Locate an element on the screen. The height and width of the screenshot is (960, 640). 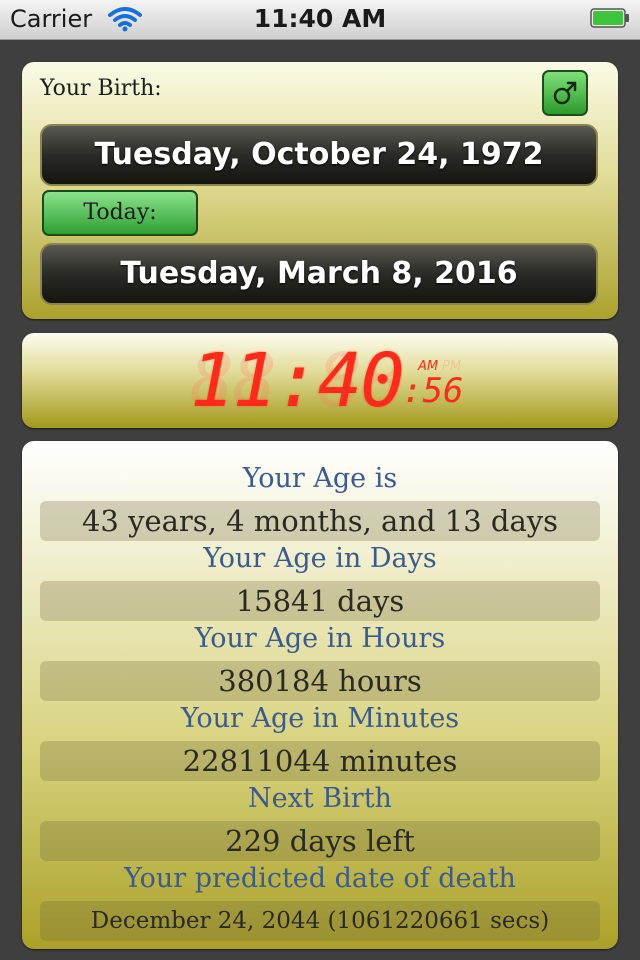
age-days-label: Your Age in Days is located at coordinates (320, 558).